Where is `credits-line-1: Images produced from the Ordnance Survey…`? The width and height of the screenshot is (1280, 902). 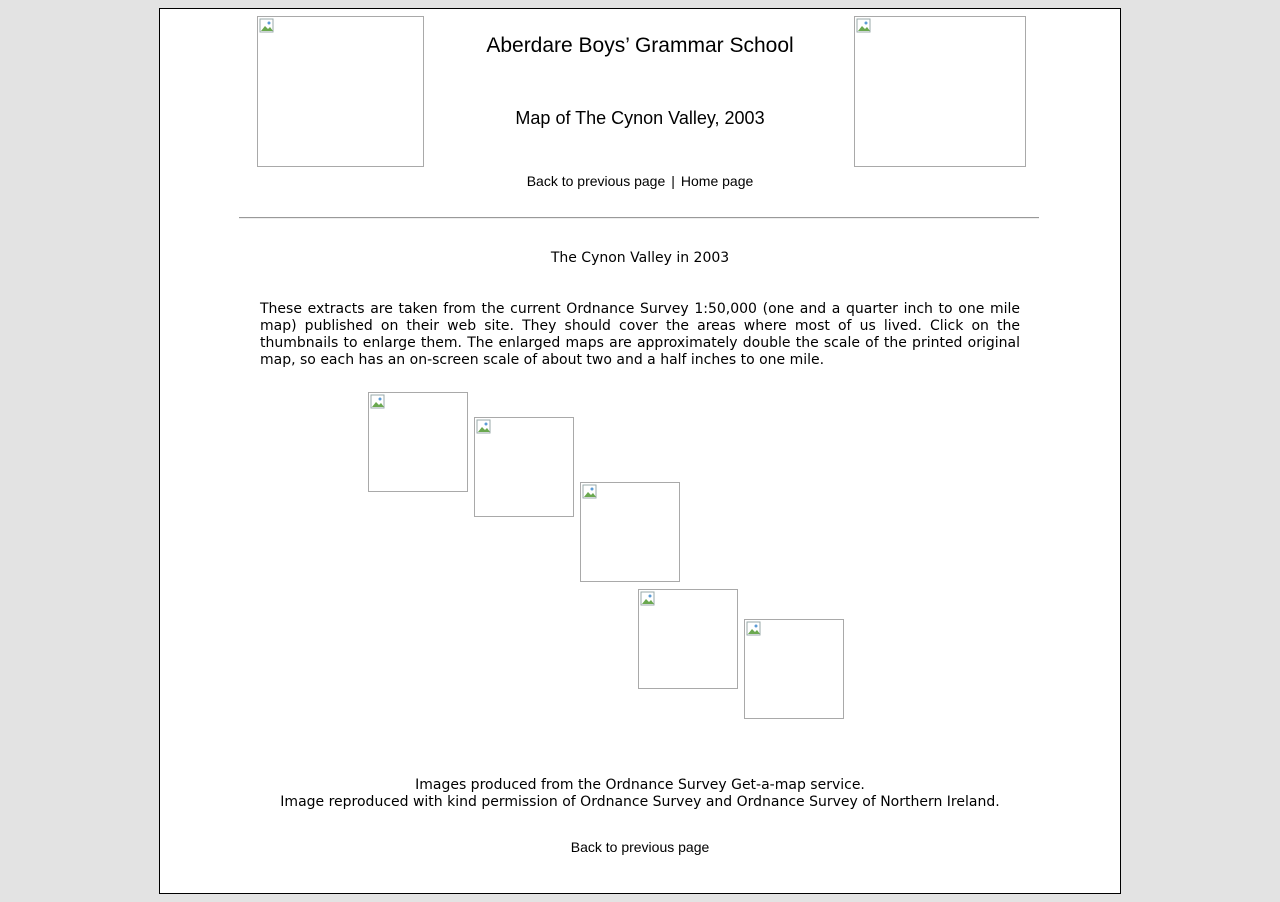
credits-line-1: Images produced from the Ordnance Survey… is located at coordinates (640, 785).